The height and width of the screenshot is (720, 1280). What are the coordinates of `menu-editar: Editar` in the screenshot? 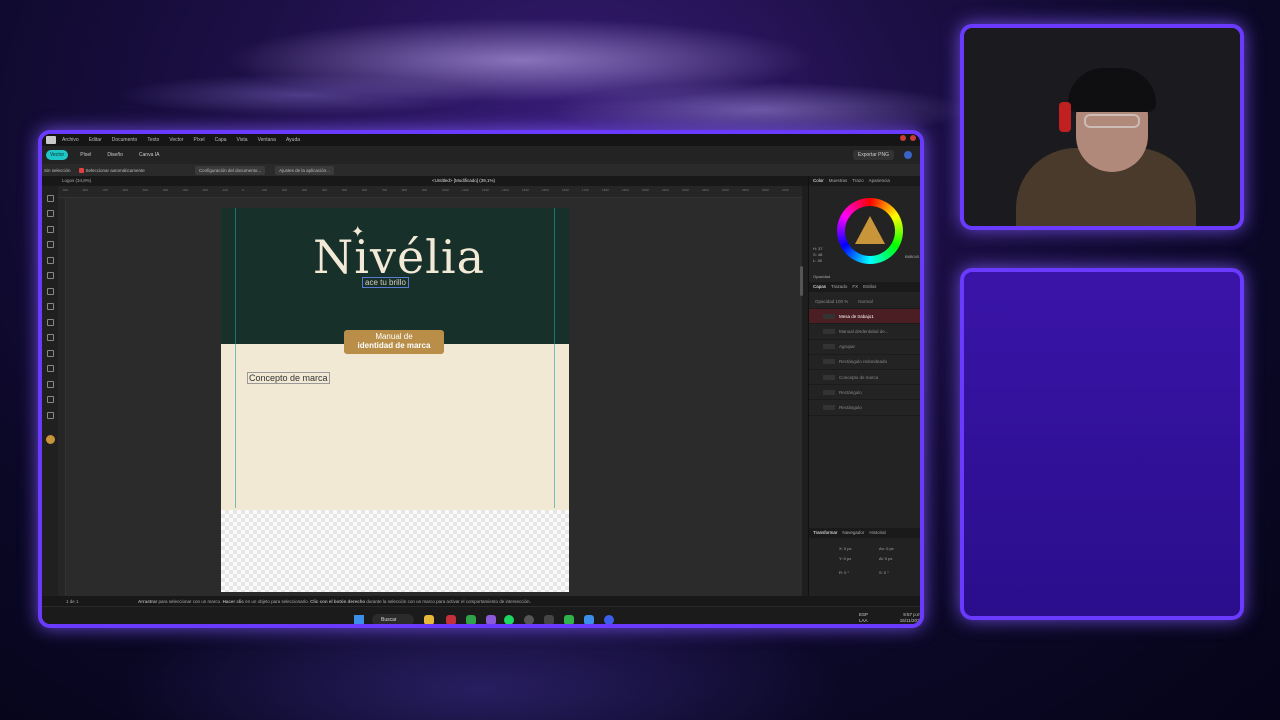 It's located at (95, 140).